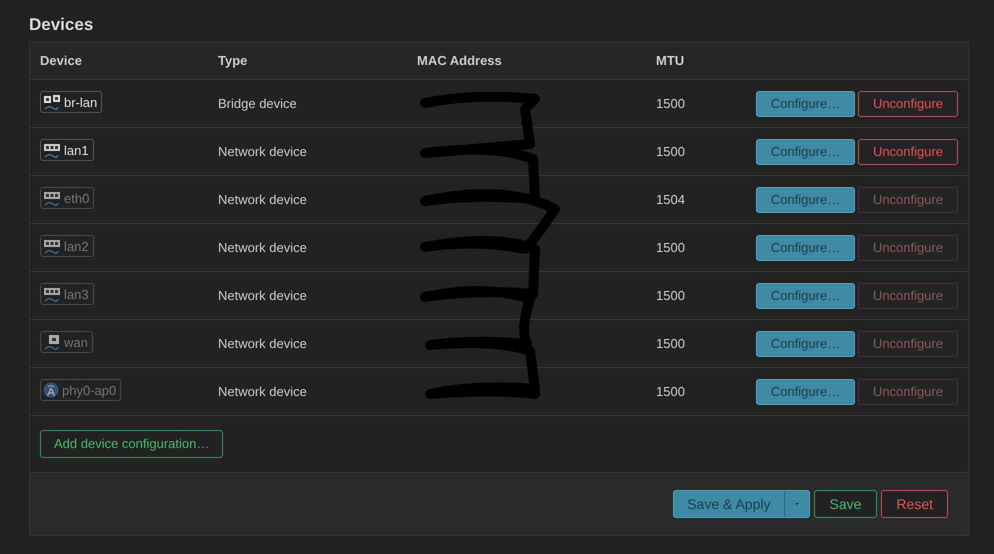 The width and height of the screenshot is (994, 554). Describe the element at coordinates (52, 102) in the screenshot. I see `bridge-icon` at that location.